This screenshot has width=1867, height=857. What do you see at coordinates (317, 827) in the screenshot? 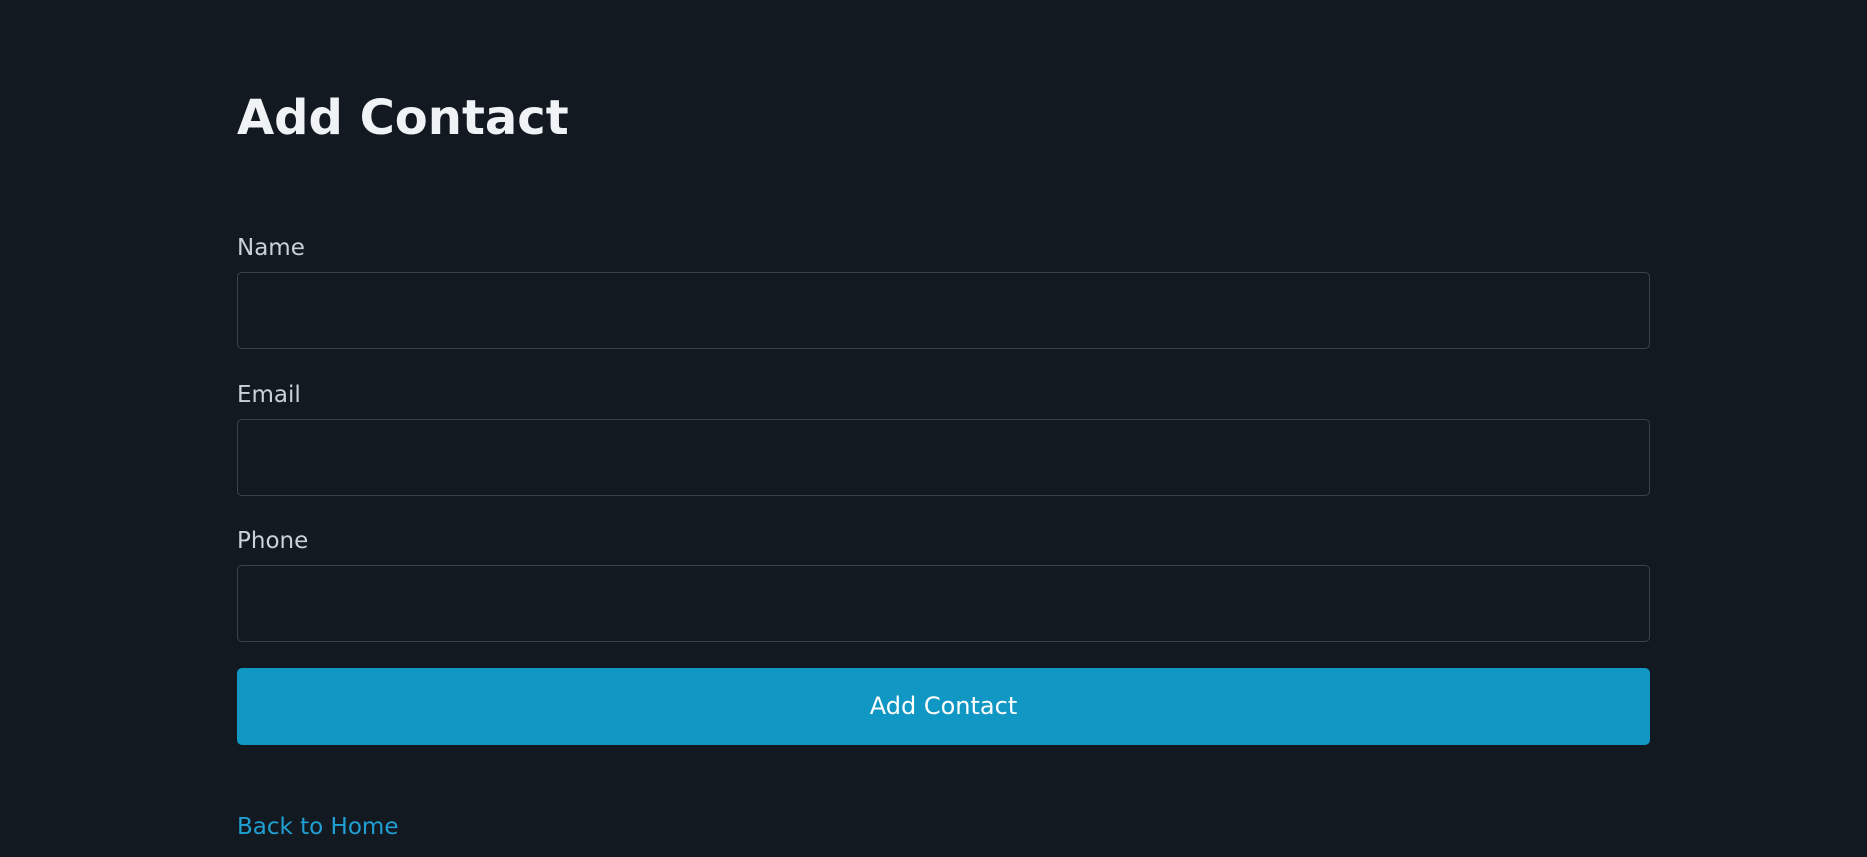
I see `back-to-home-link: Back to Home` at bounding box center [317, 827].